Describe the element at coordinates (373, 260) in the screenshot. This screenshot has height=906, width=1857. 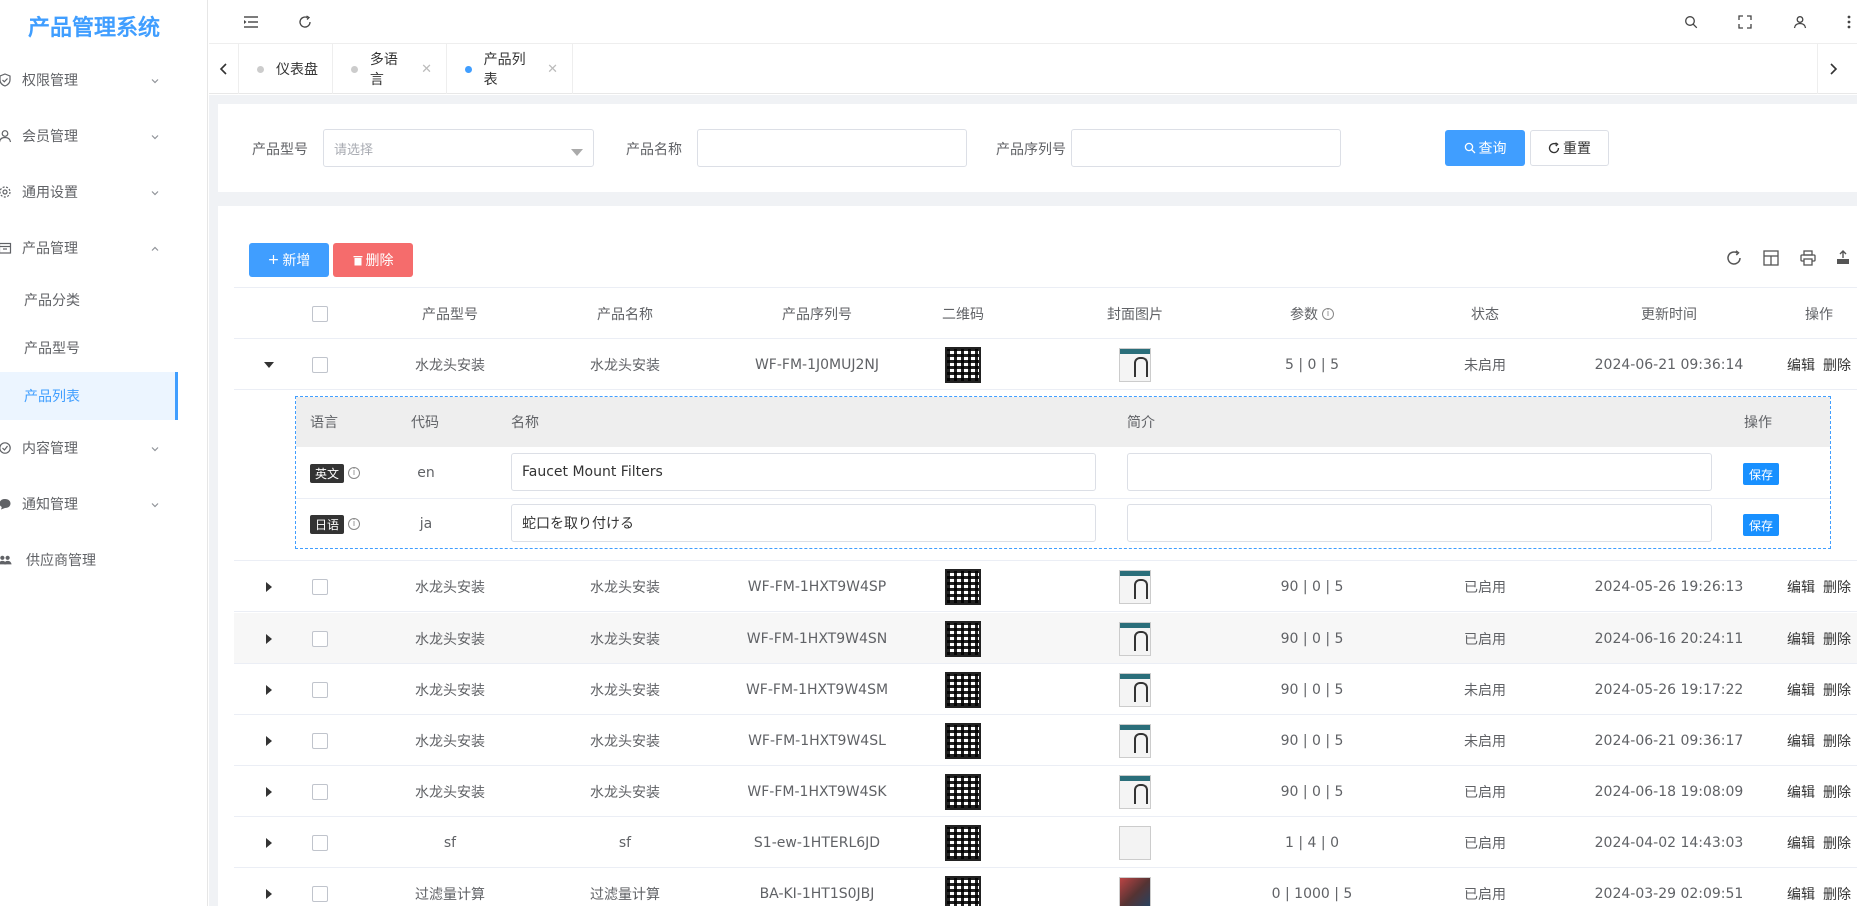
I see `delete-button: 删除` at that location.